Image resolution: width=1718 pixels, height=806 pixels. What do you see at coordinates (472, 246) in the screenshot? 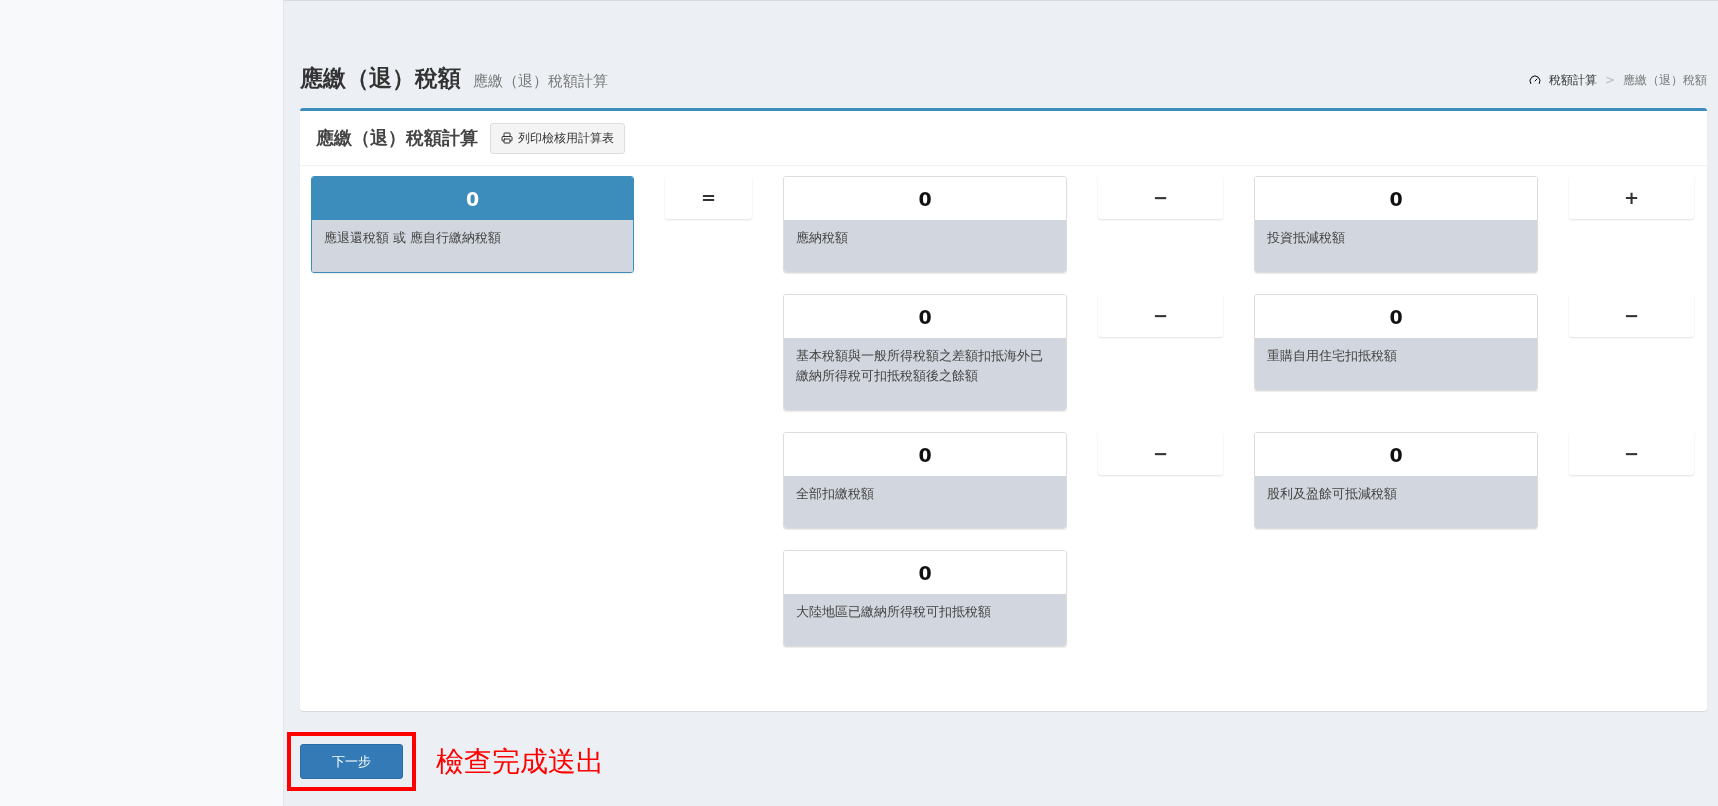
I see `result-label: 應退還稅額 或 應自行繳納稅額` at bounding box center [472, 246].